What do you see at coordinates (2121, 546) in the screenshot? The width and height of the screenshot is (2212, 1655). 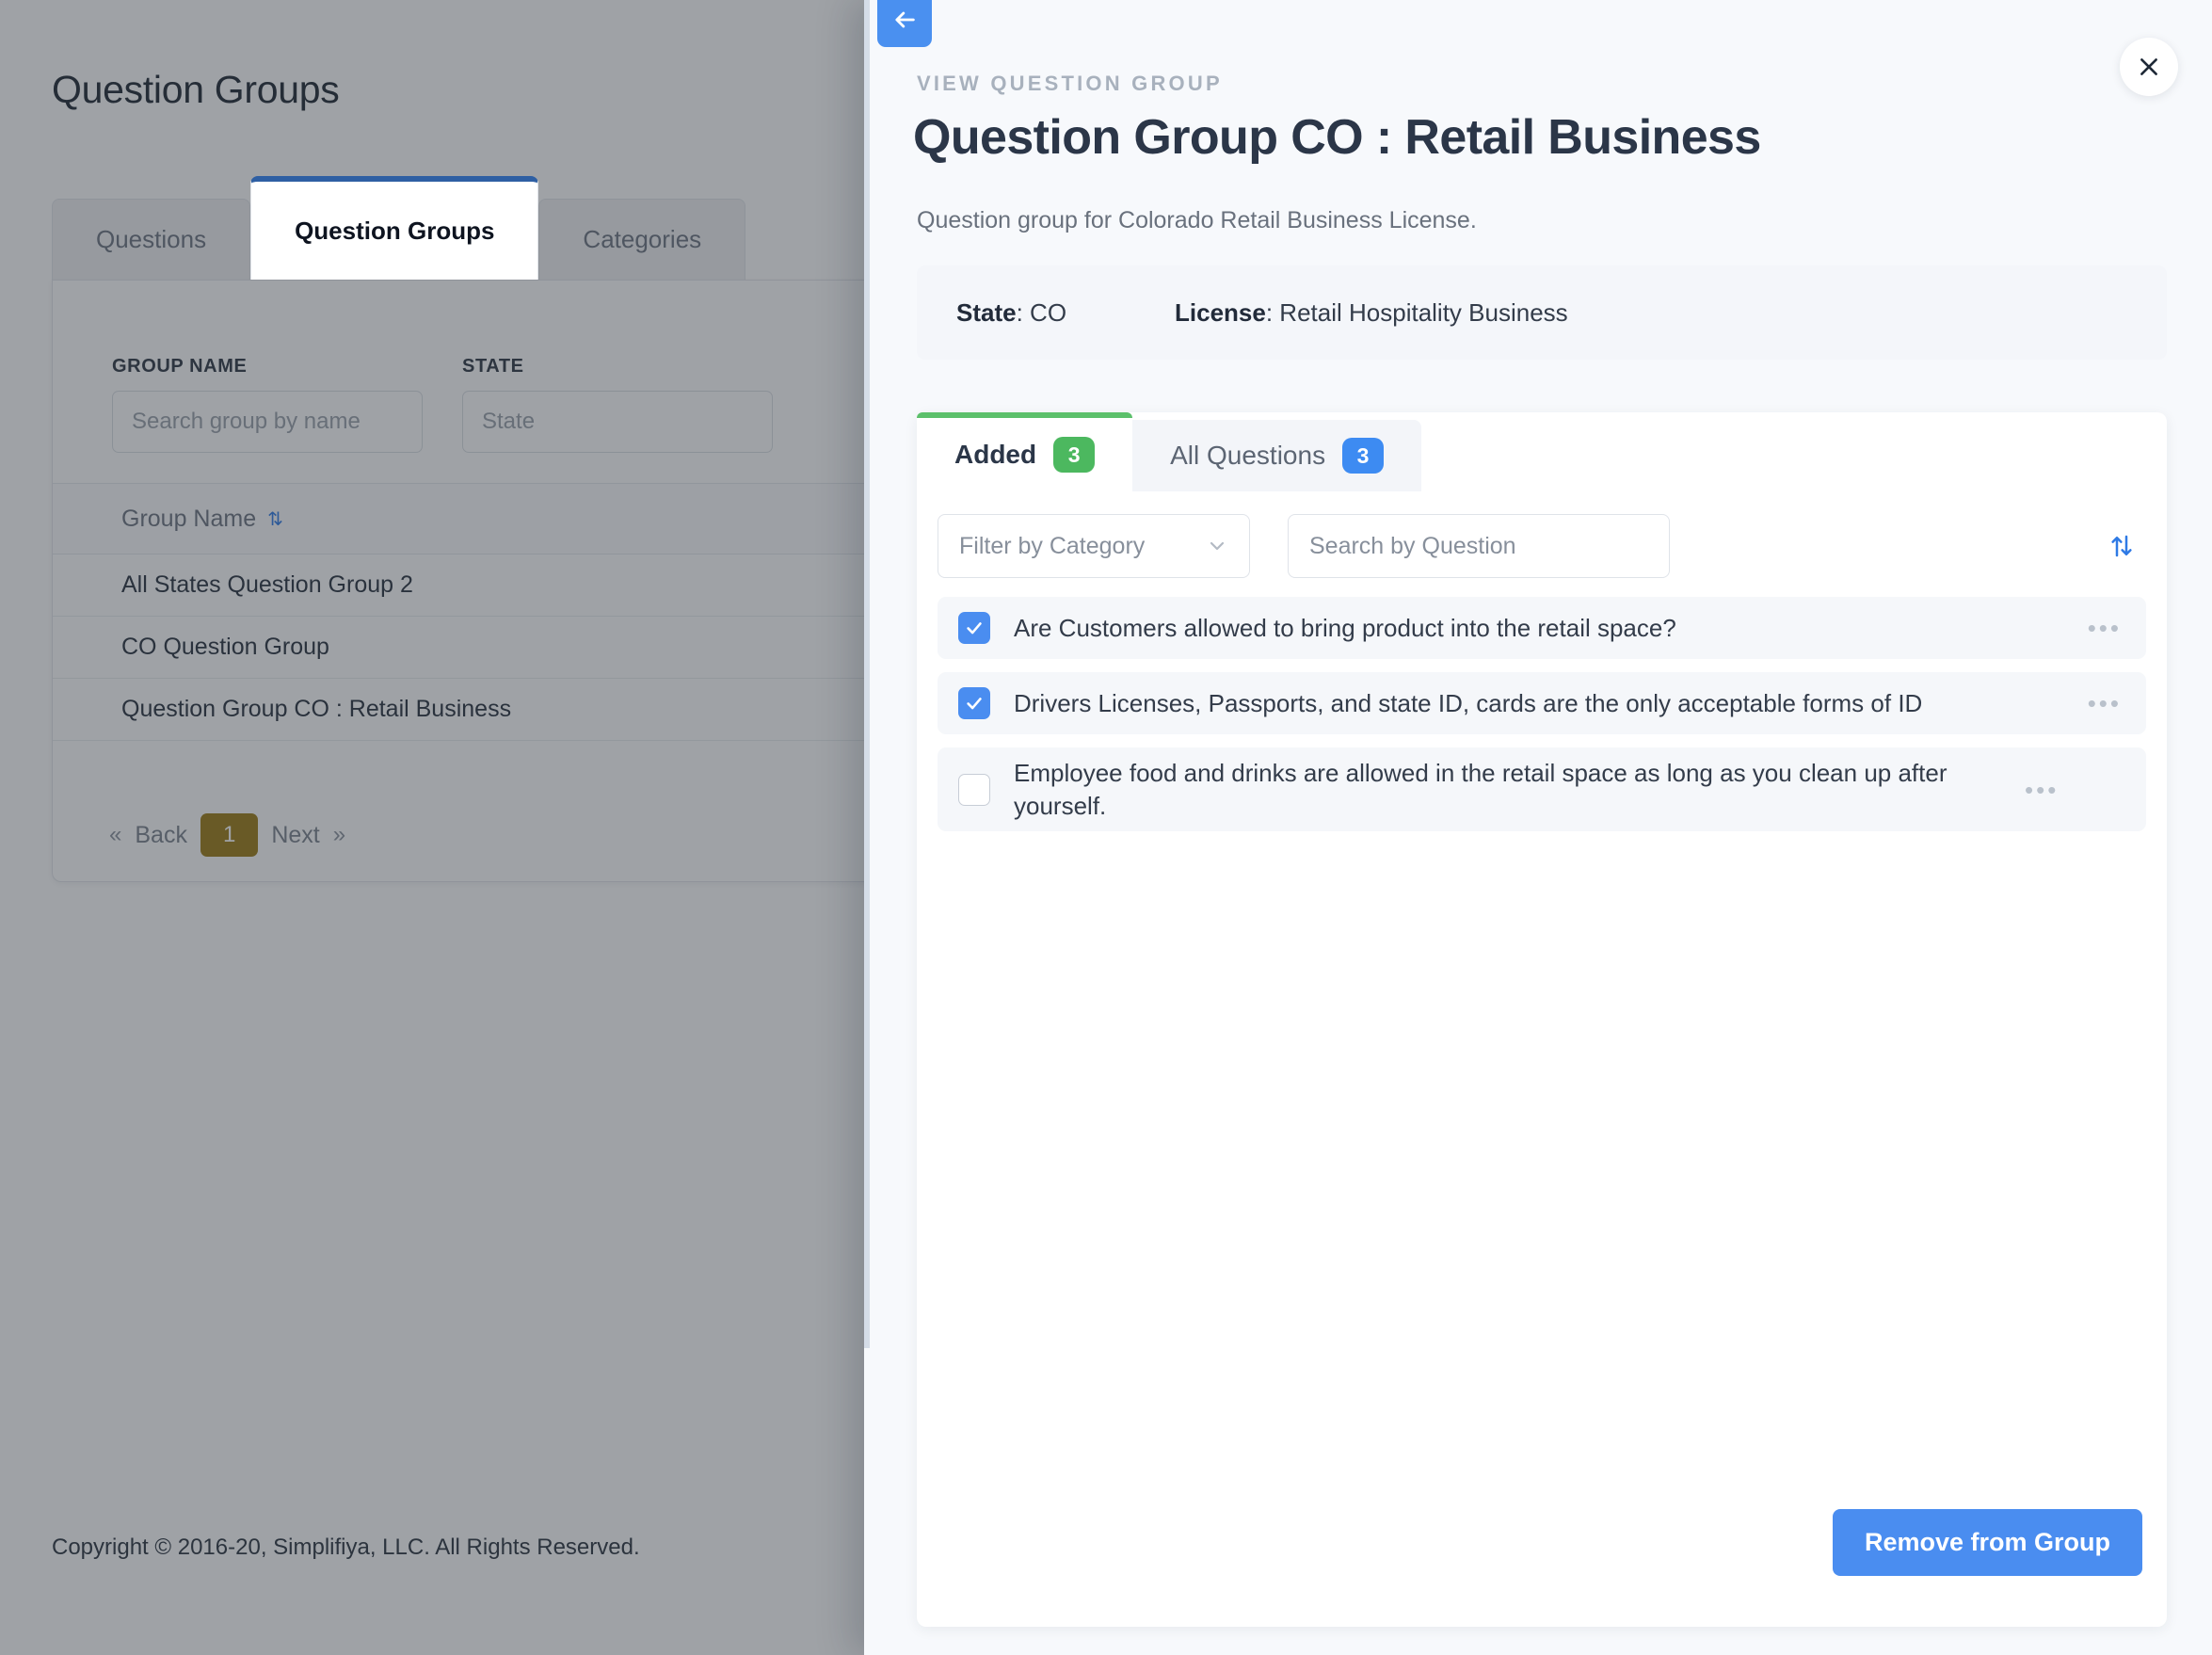 I see `sort-updown-icon` at bounding box center [2121, 546].